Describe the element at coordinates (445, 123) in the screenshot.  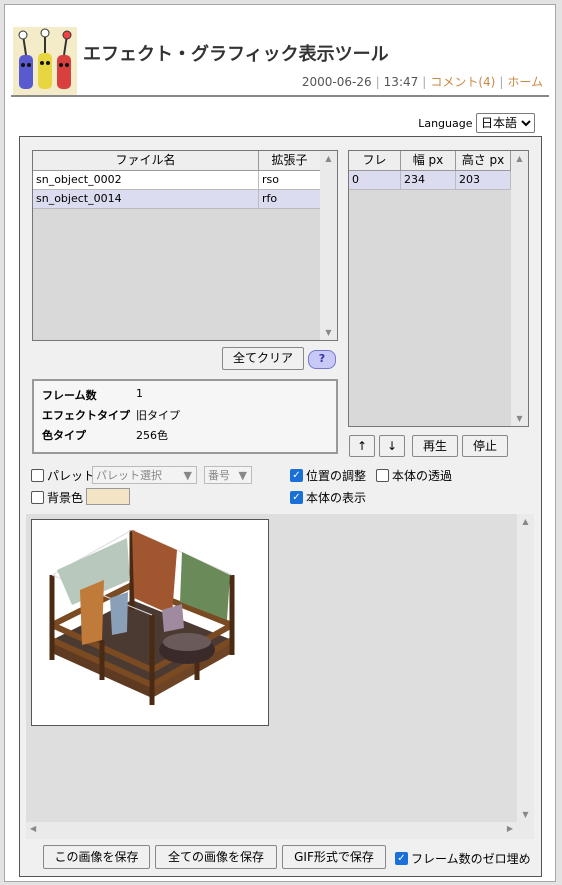
I see `language-label: Language` at that location.